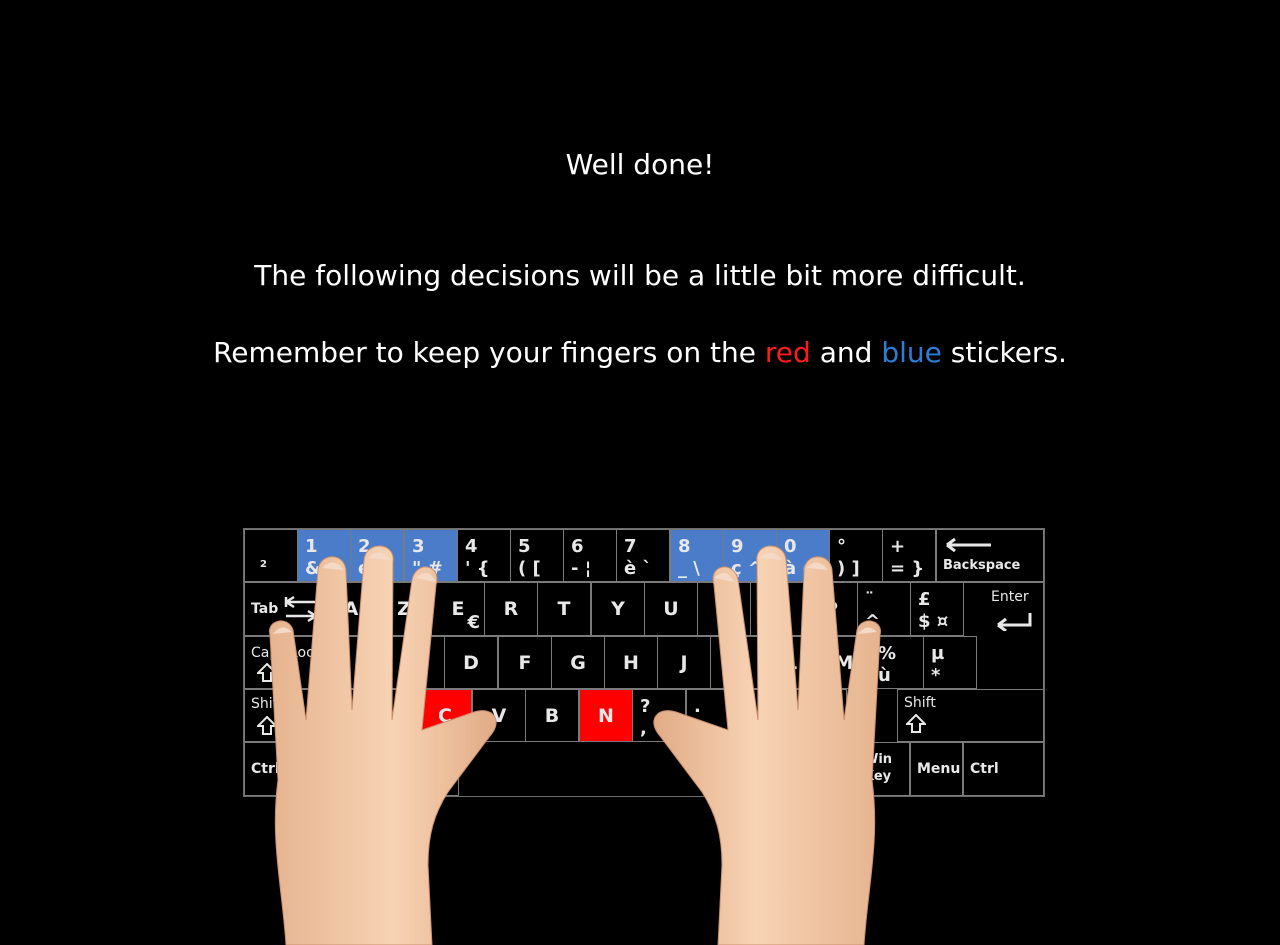 The image size is (1280, 945). Describe the element at coordinates (1008, 352) in the screenshot. I see `line2-after: stickers.` at that location.